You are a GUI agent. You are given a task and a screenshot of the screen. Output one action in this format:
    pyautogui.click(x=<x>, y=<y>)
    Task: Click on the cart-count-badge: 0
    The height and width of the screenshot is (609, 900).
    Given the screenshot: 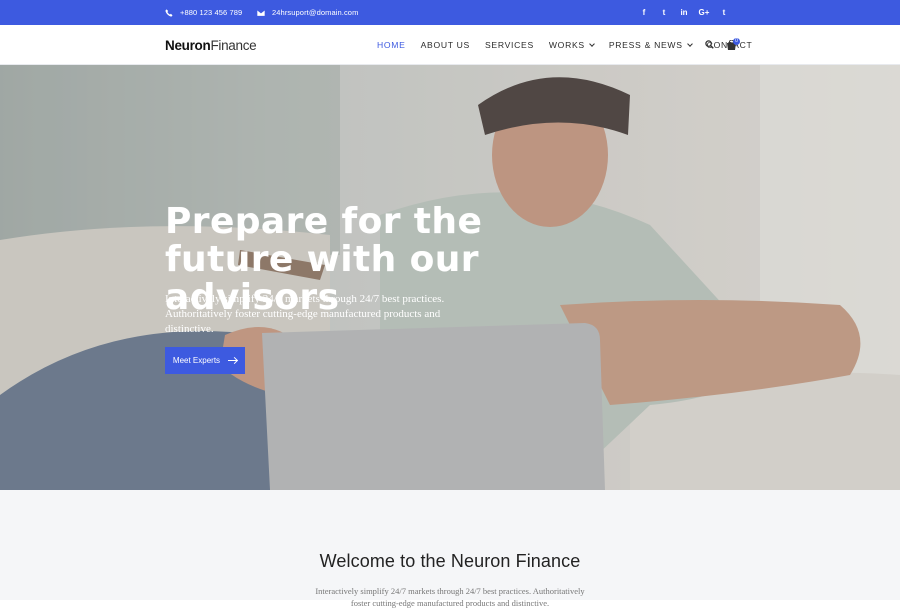 What is the action you would take?
    pyautogui.click(x=736, y=41)
    